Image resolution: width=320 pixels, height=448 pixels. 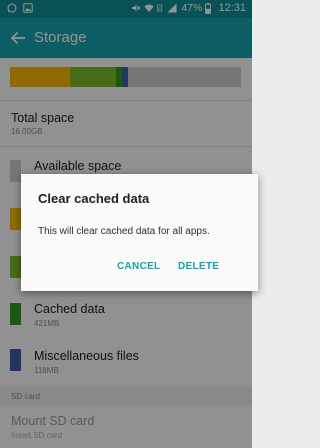 I want to click on cancel-button: CANCEL, so click(x=138, y=267).